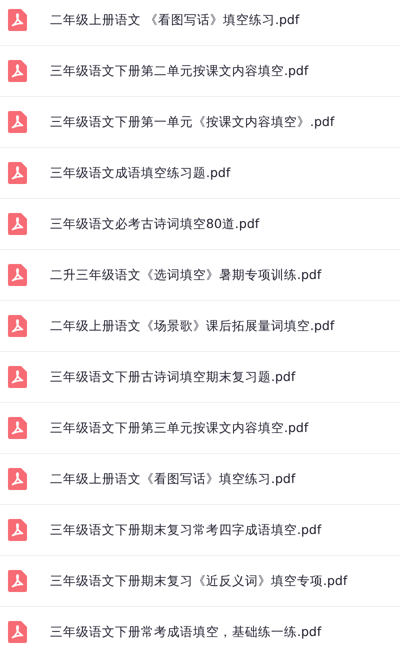 Image resolution: width=400 pixels, height=652 pixels. Describe the element at coordinates (155, 224) in the screenshot. I see `file-name: 三年级语文必考古诗词填空80道.pdf` at that location.